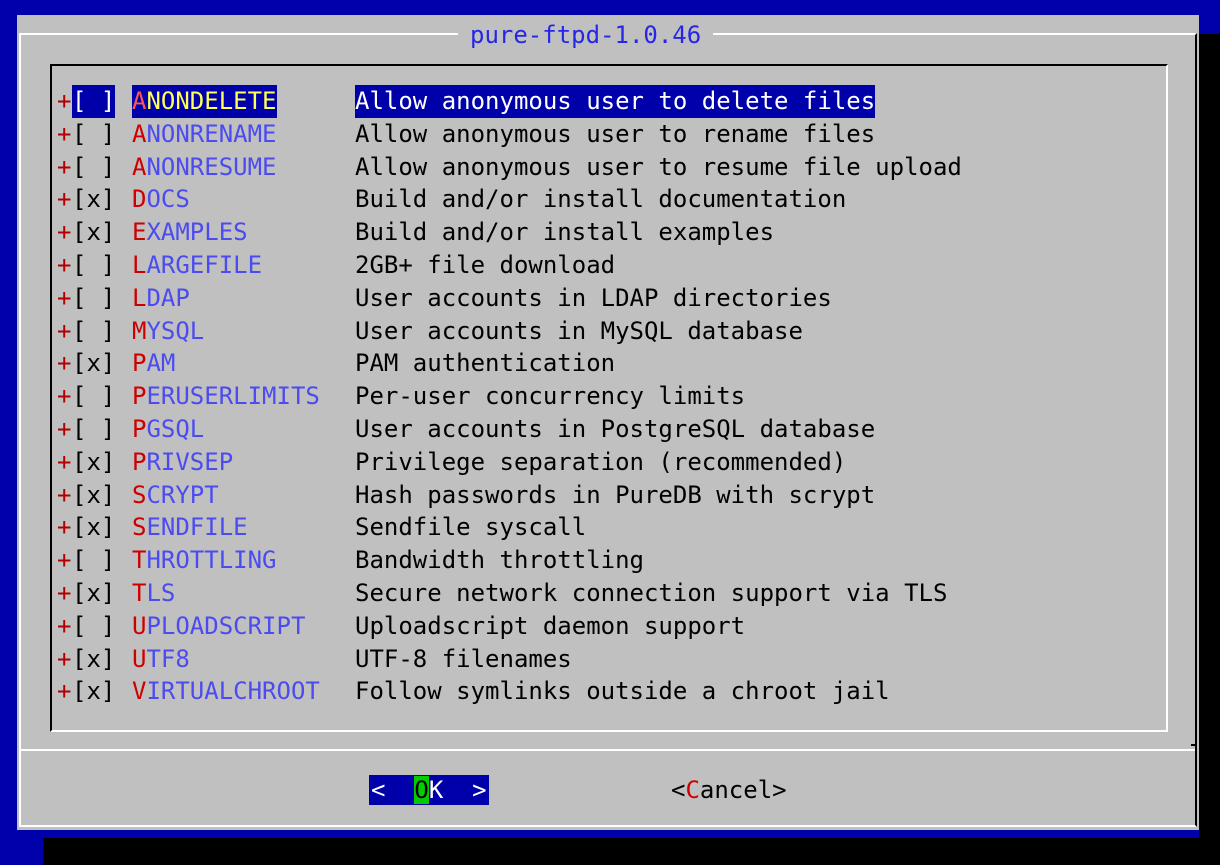 This screenshot has width=1220, height=865. I want to click on separator-corner, so click(1194, 745).